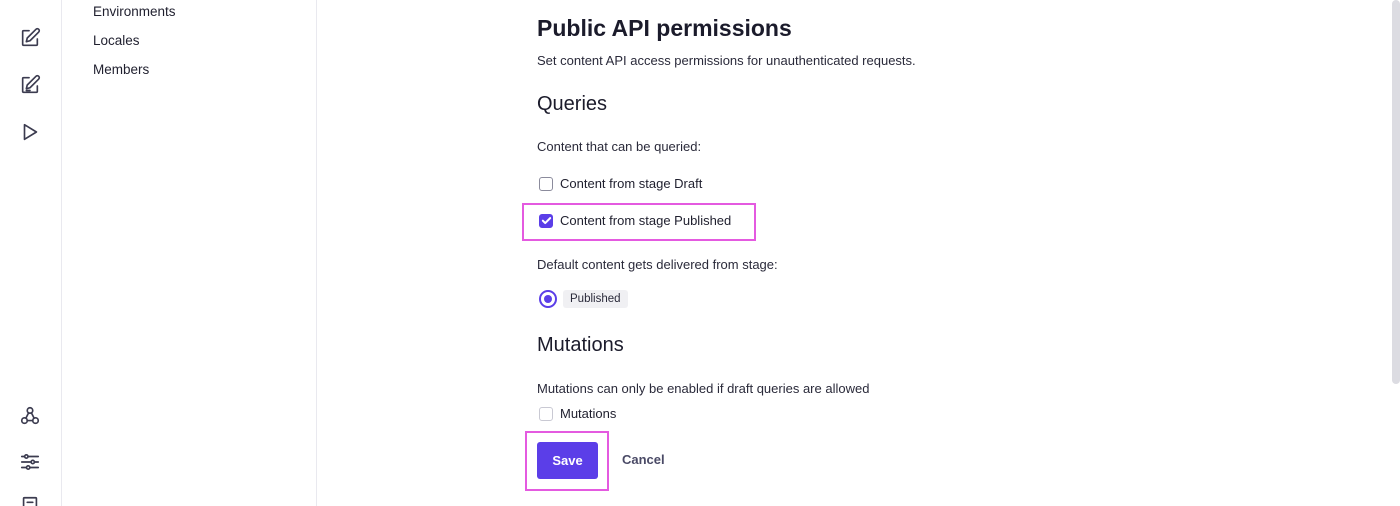  I want to click on scrollbar, so click(1396, 192).